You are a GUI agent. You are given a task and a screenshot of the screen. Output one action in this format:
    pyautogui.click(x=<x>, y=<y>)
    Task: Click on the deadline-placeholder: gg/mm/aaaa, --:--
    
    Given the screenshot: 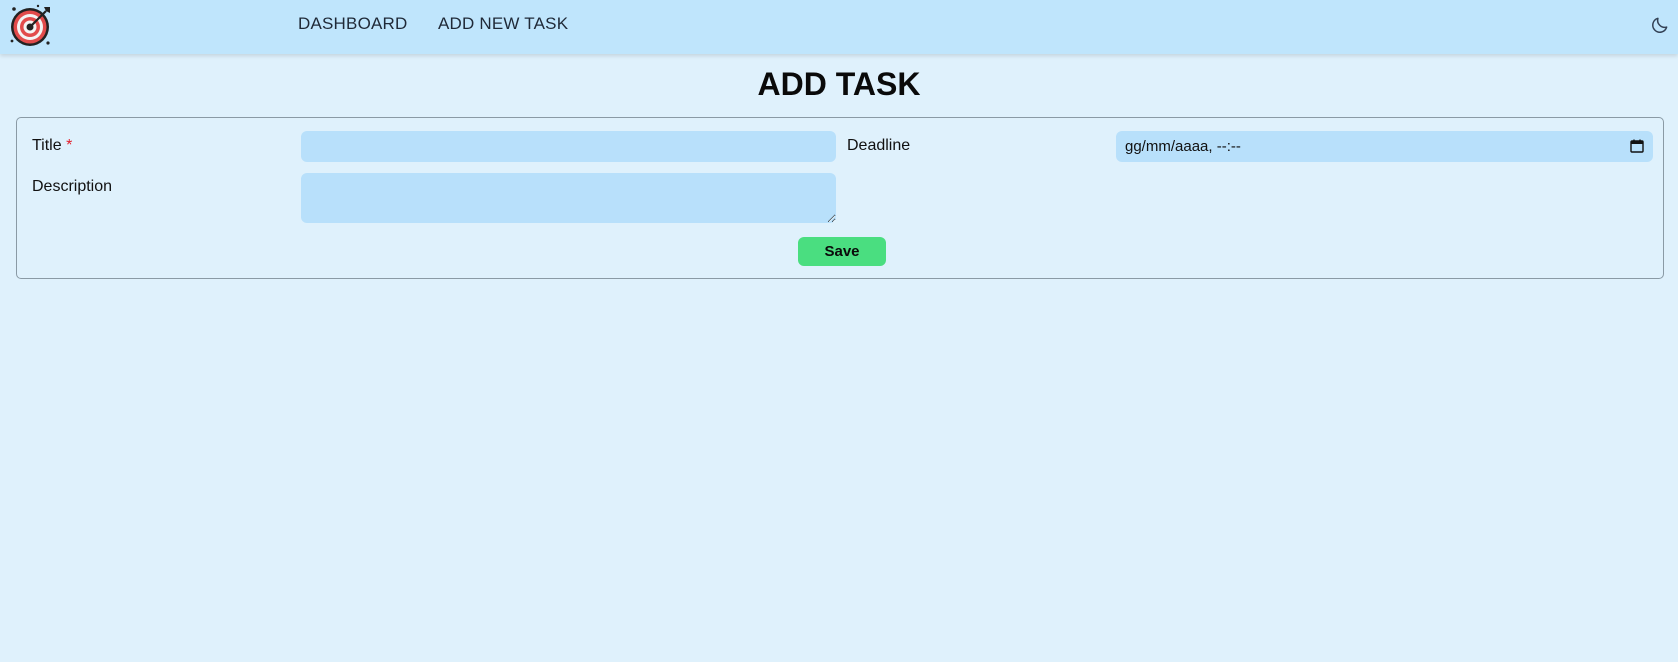 What is the action you would take?
    pyautogui.click(x=1183, y=146)
    